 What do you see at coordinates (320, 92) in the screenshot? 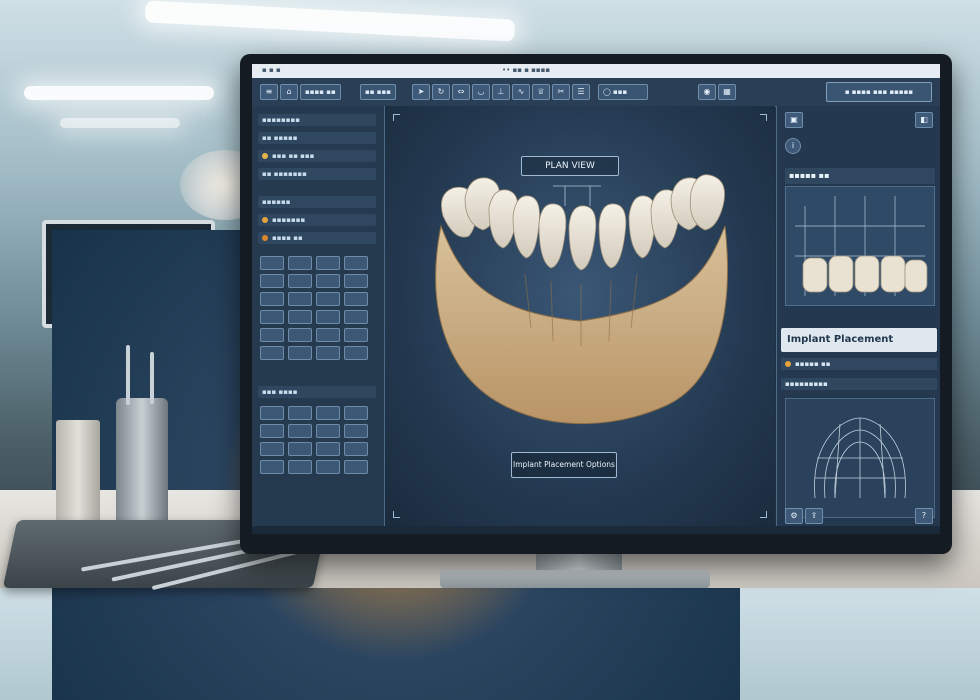
I see `toolbar-tab: ▪▪▪▪ ▪▪` at bounding box center [320, 92].